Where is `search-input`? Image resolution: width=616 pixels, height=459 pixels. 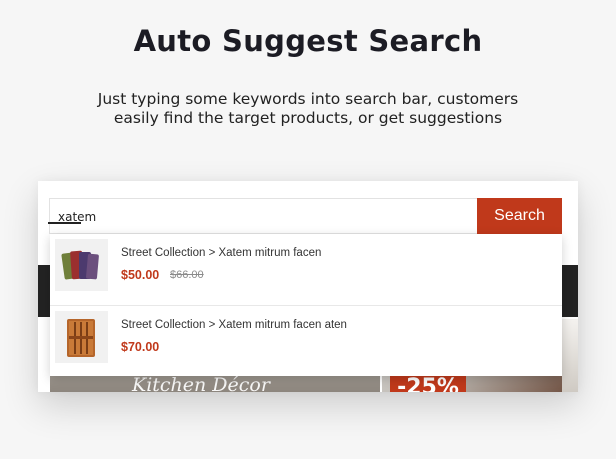
search-input is located at coordinates (263, 217).